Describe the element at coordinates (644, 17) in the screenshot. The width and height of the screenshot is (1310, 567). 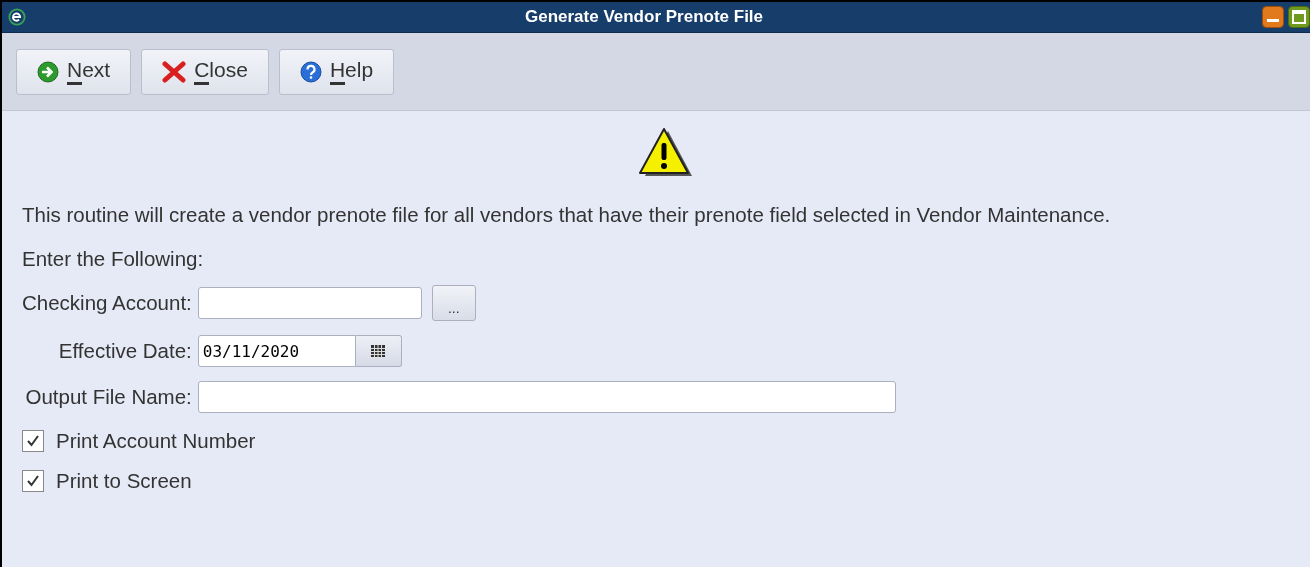
I see `window-title: Generate Vendor Prenote File` at that location.